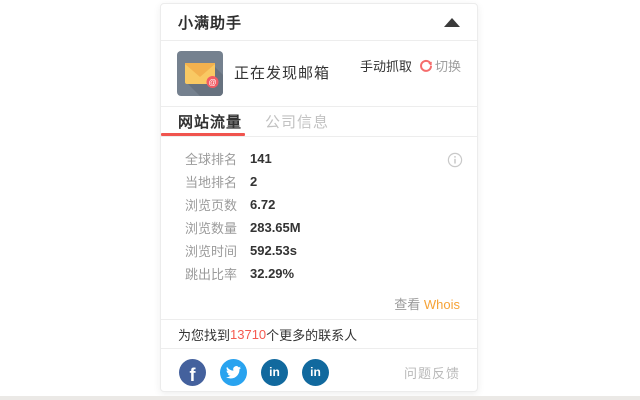 The image size is (640, 400). Describe the element at coordinates (203, 134) in the screenshot. I see `active-tab-underline` at that location.